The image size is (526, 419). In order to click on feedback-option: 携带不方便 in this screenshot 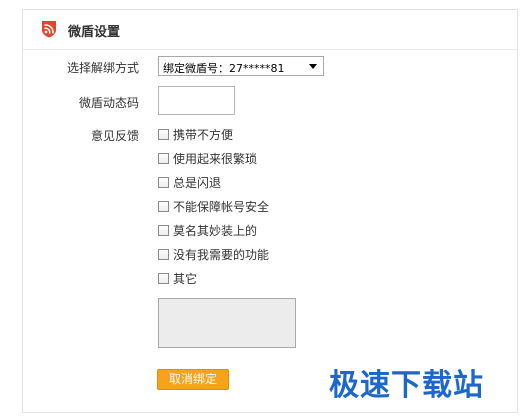, I will do `click(195, 134)`.